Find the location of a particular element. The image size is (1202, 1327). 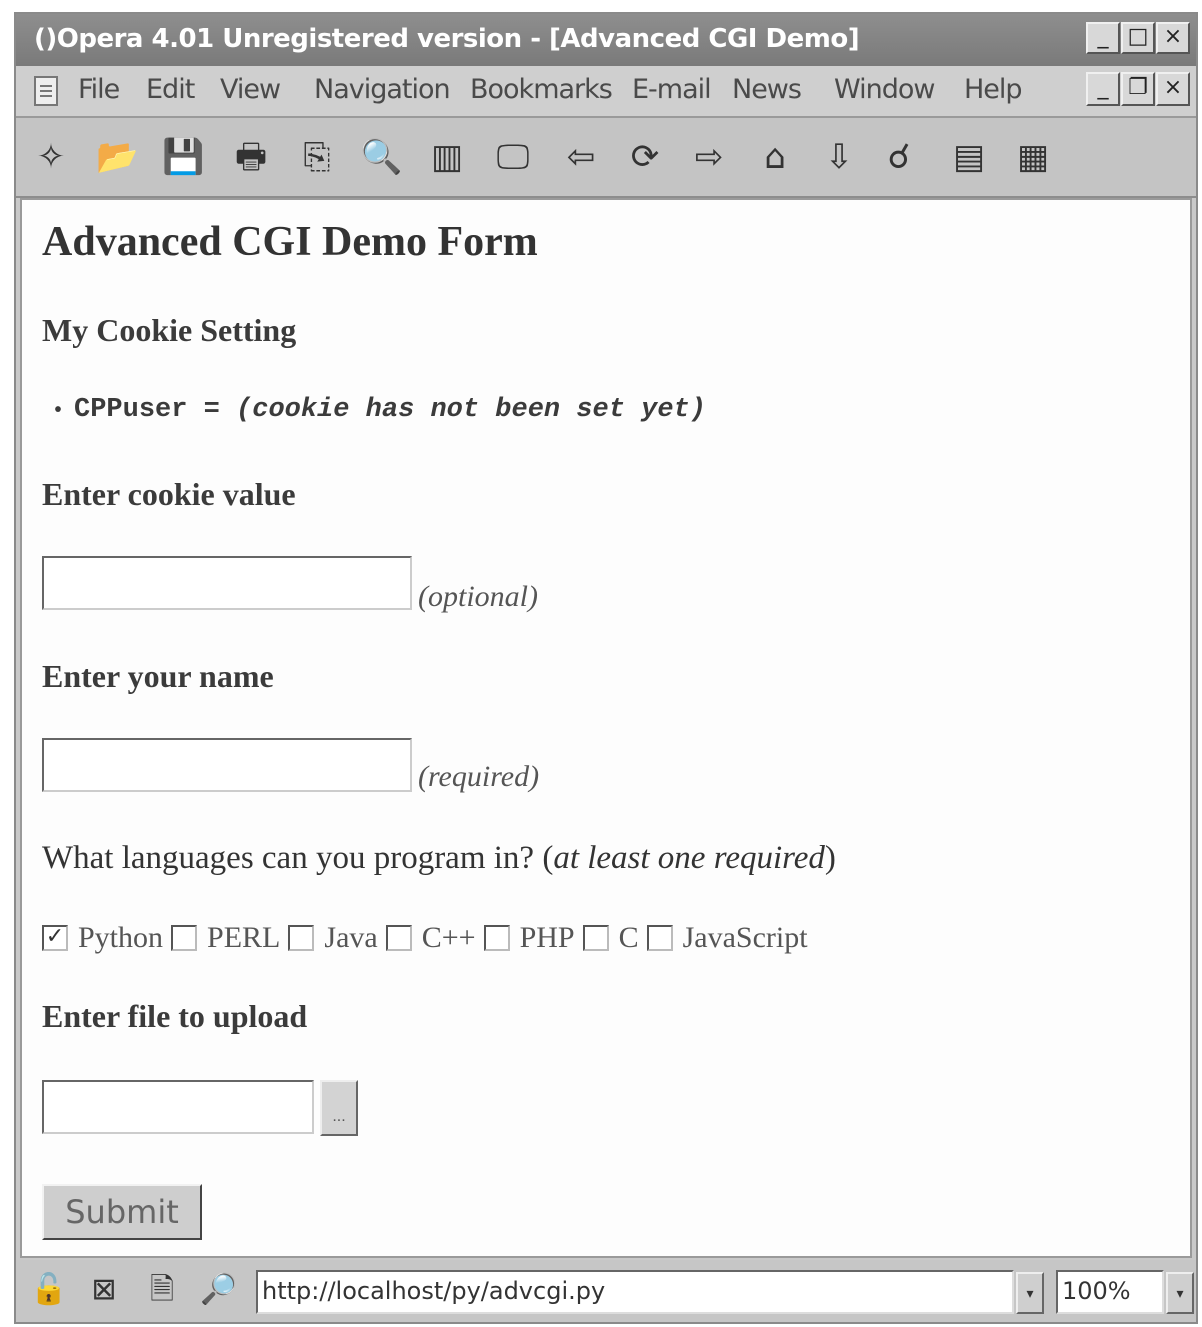

checkbox-java is located at coordinates (301, 938).